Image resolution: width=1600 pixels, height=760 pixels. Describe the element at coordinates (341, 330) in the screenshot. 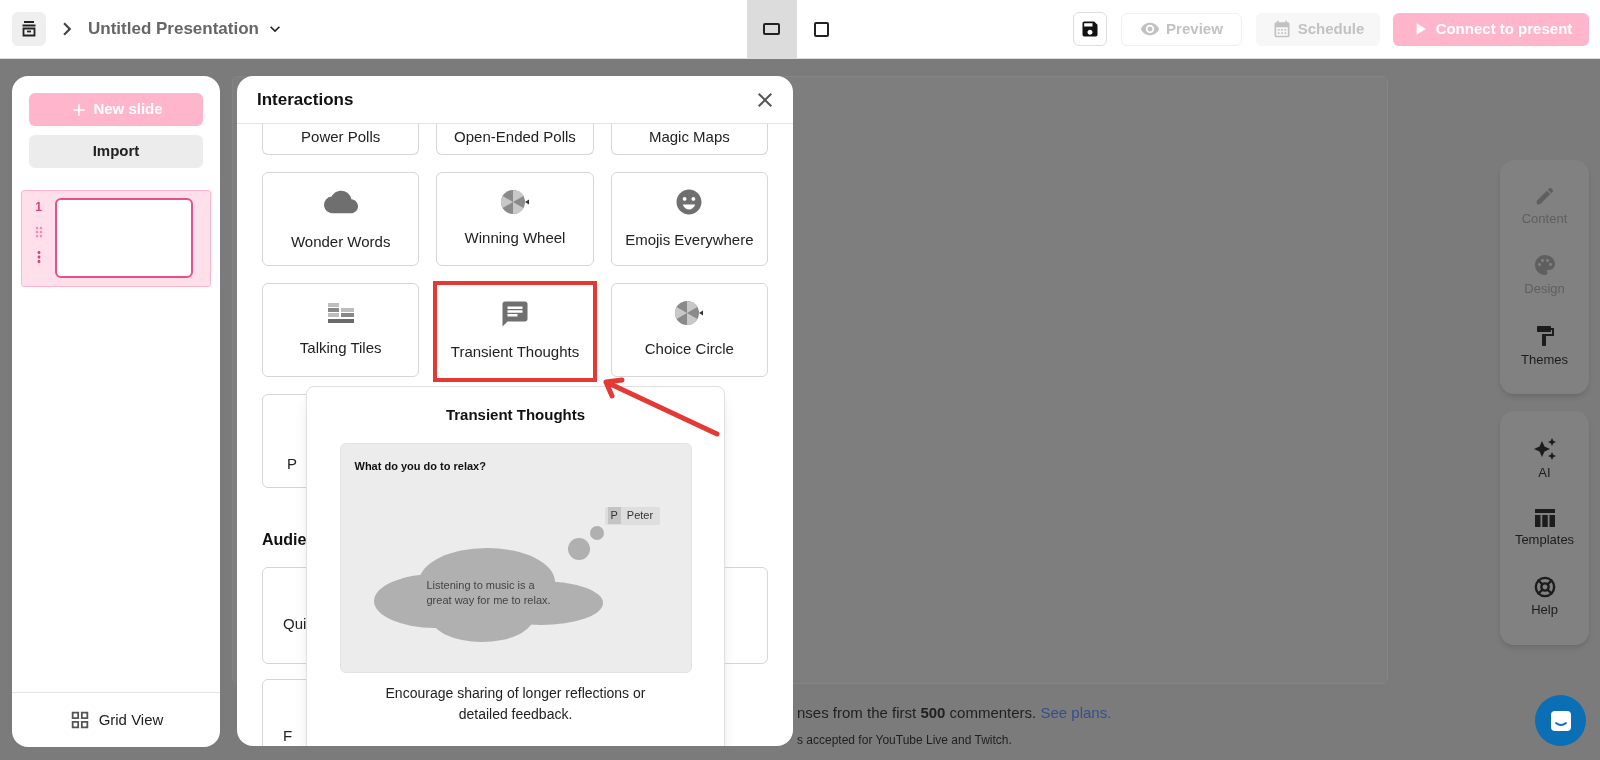

I see `interaction-card: Talking Tiles` at that location.